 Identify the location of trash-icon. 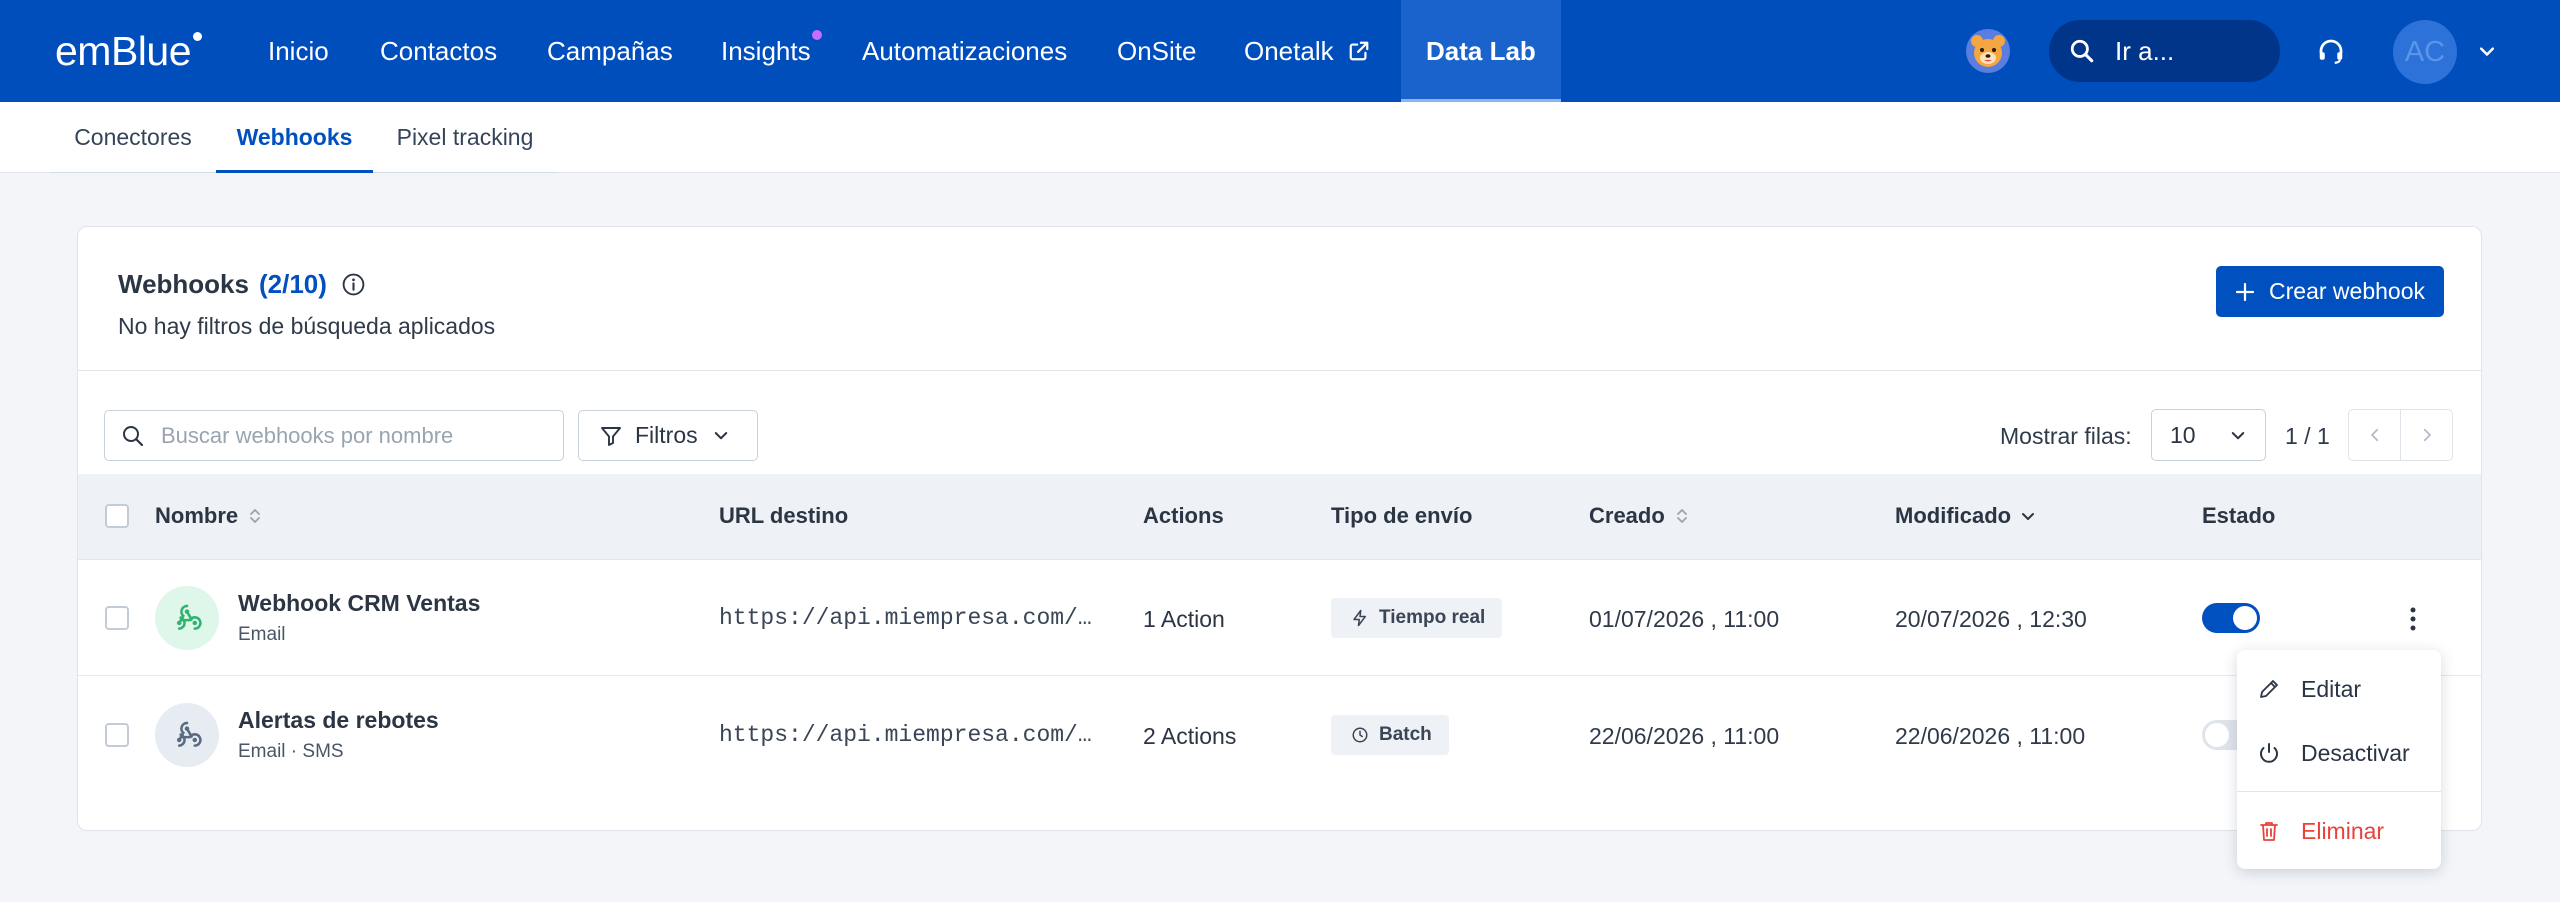
(2269, 831).